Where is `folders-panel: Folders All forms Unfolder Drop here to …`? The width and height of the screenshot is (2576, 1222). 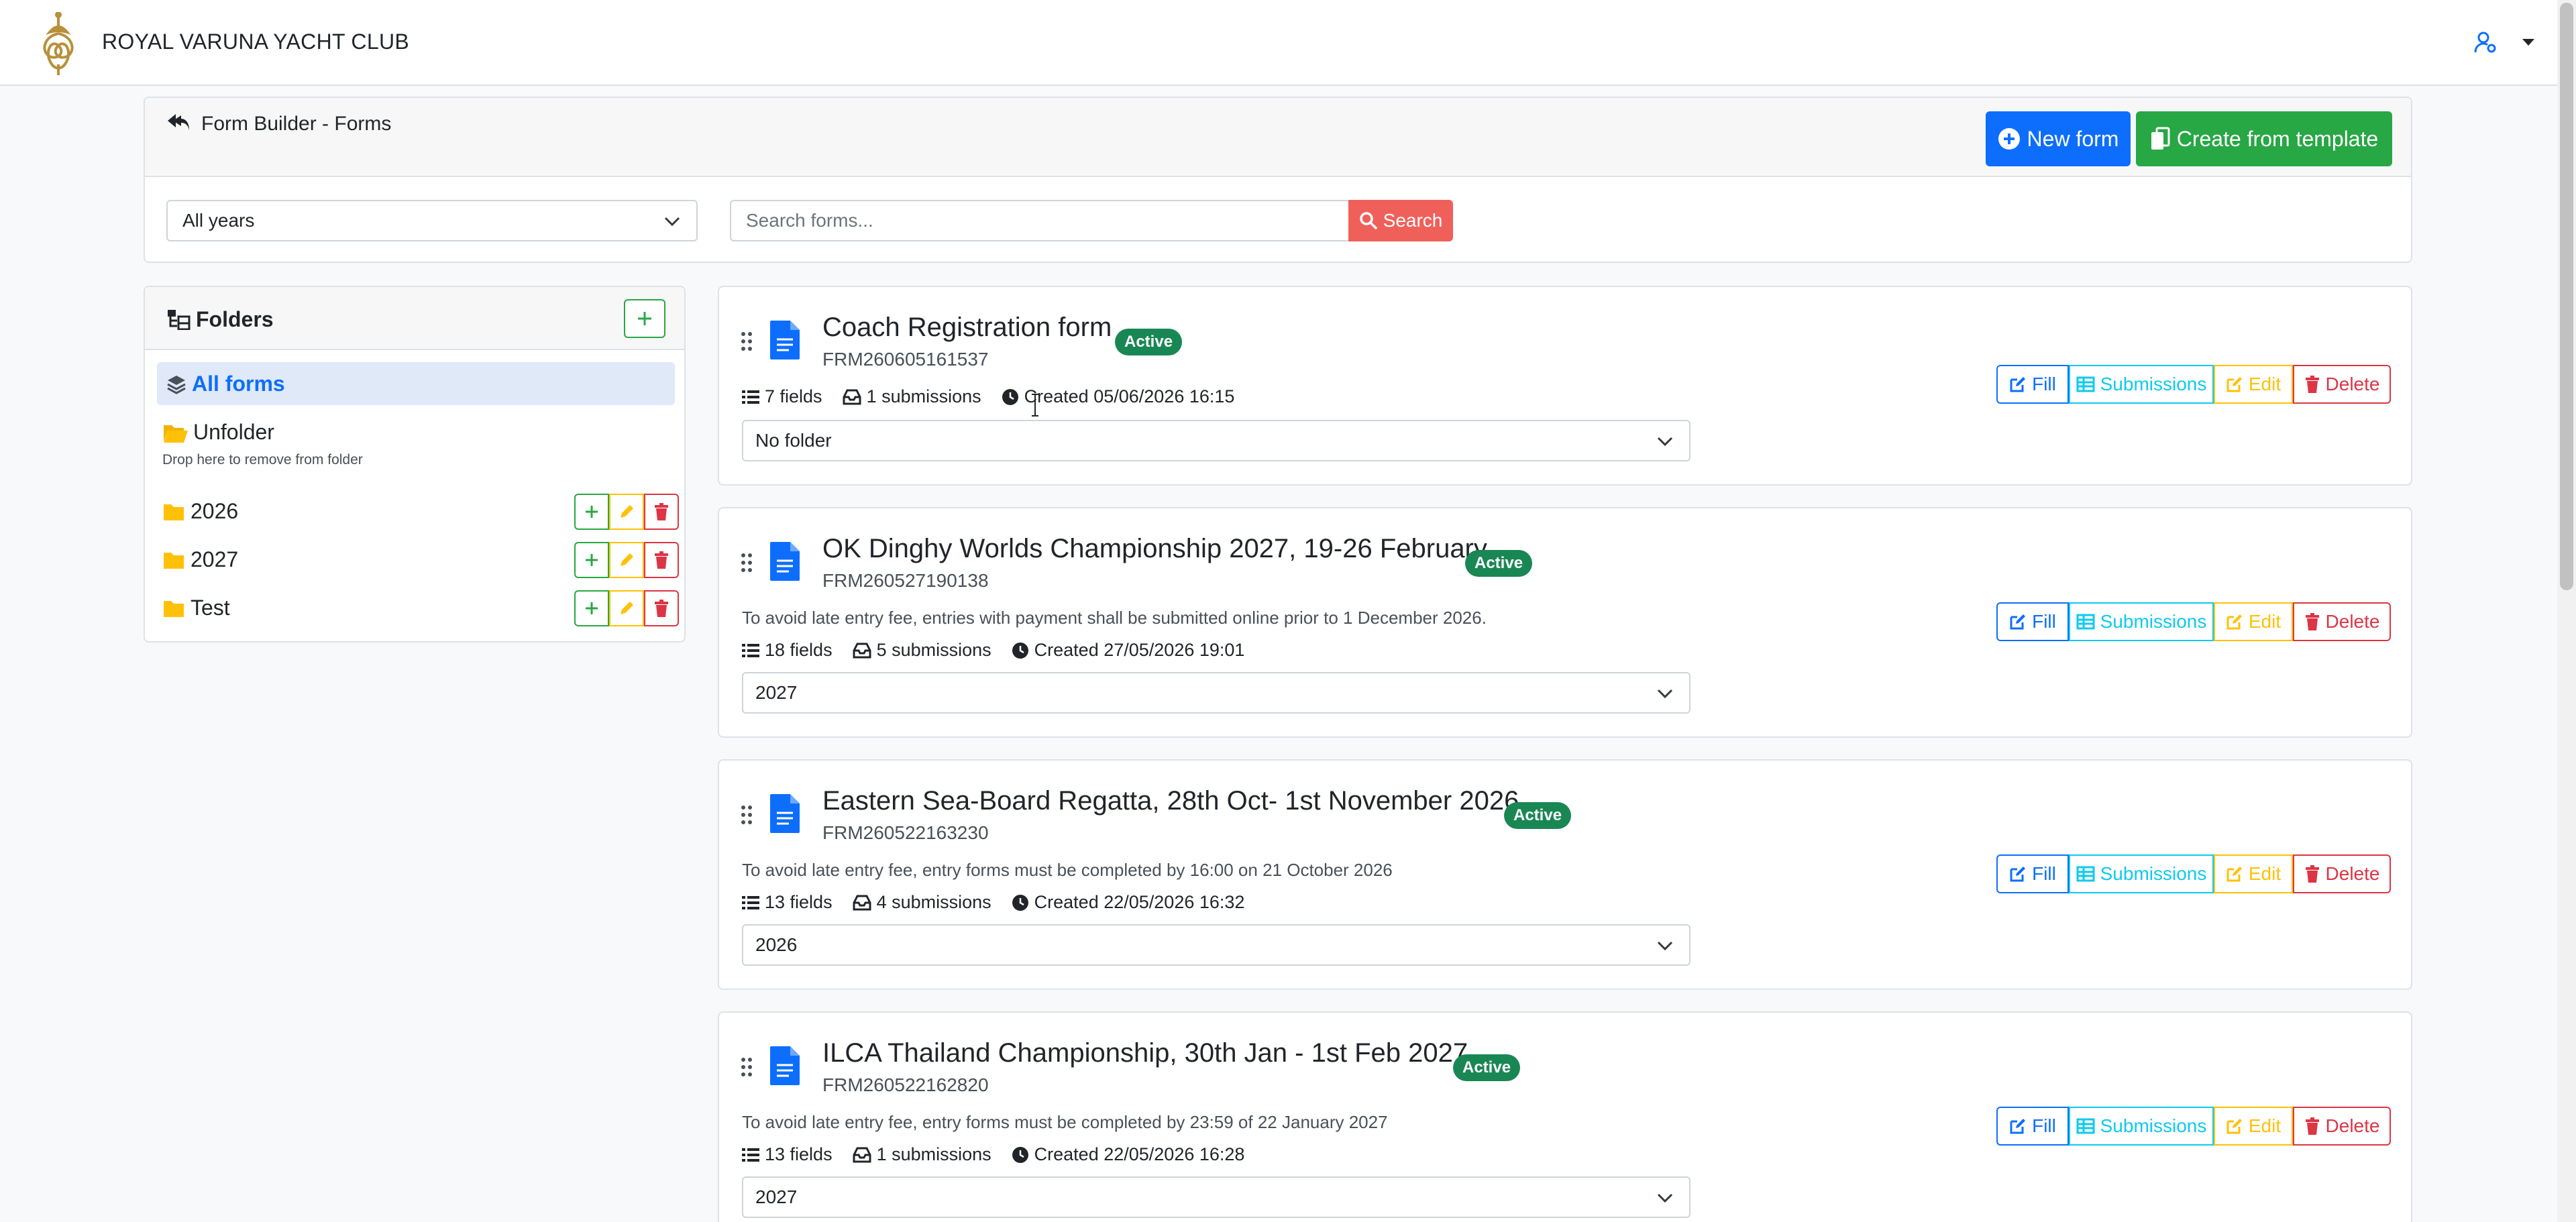 folders-panel: Folders All forms Unfolder Drop here to … is located at coordinates (415, 464).